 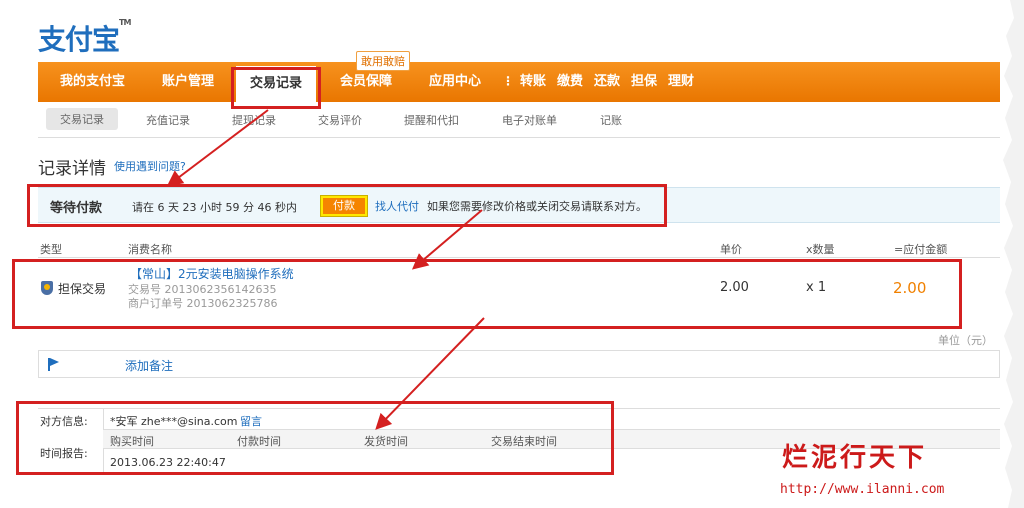 I want to click on watermark-url: http://www.ilanni.com, so click(x=862, y=489).